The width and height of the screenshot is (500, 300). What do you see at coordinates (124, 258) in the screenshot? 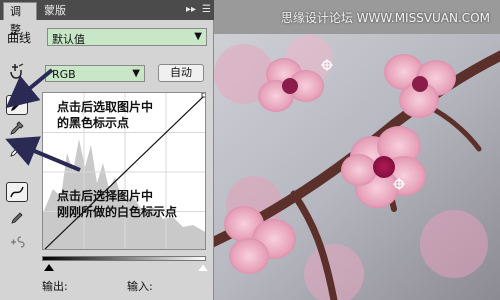
I see `gradient-bar` at bounding box center [124, 258].